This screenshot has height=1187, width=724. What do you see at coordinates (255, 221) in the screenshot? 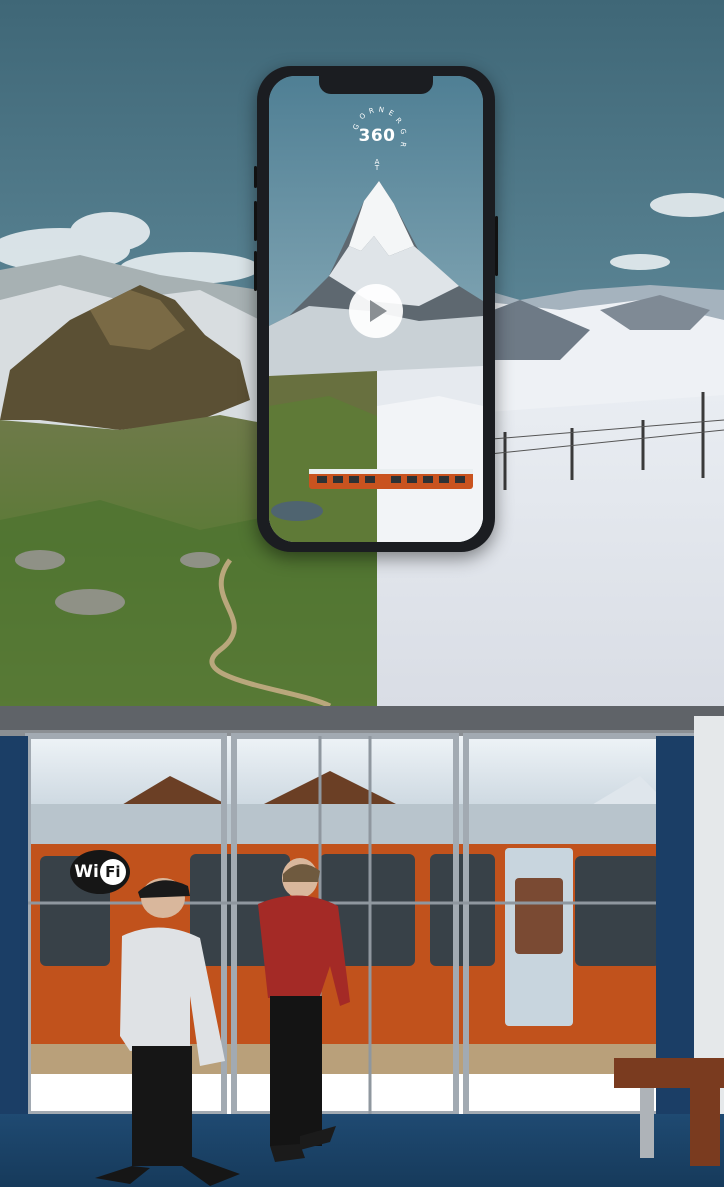
I see `phone-volume-up-button` at bounding box center [255, 221].